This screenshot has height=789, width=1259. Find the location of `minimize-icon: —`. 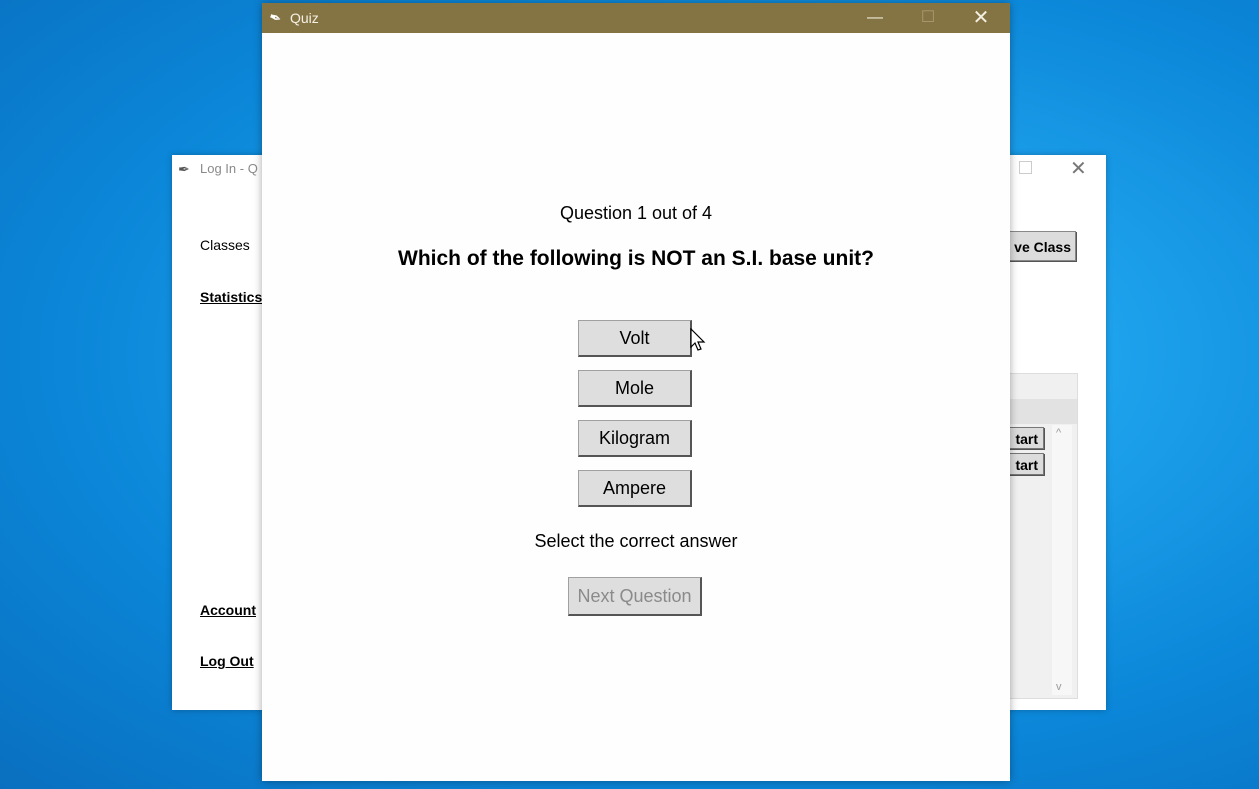

minimize-icon: — is located at coordinates (875, 18).